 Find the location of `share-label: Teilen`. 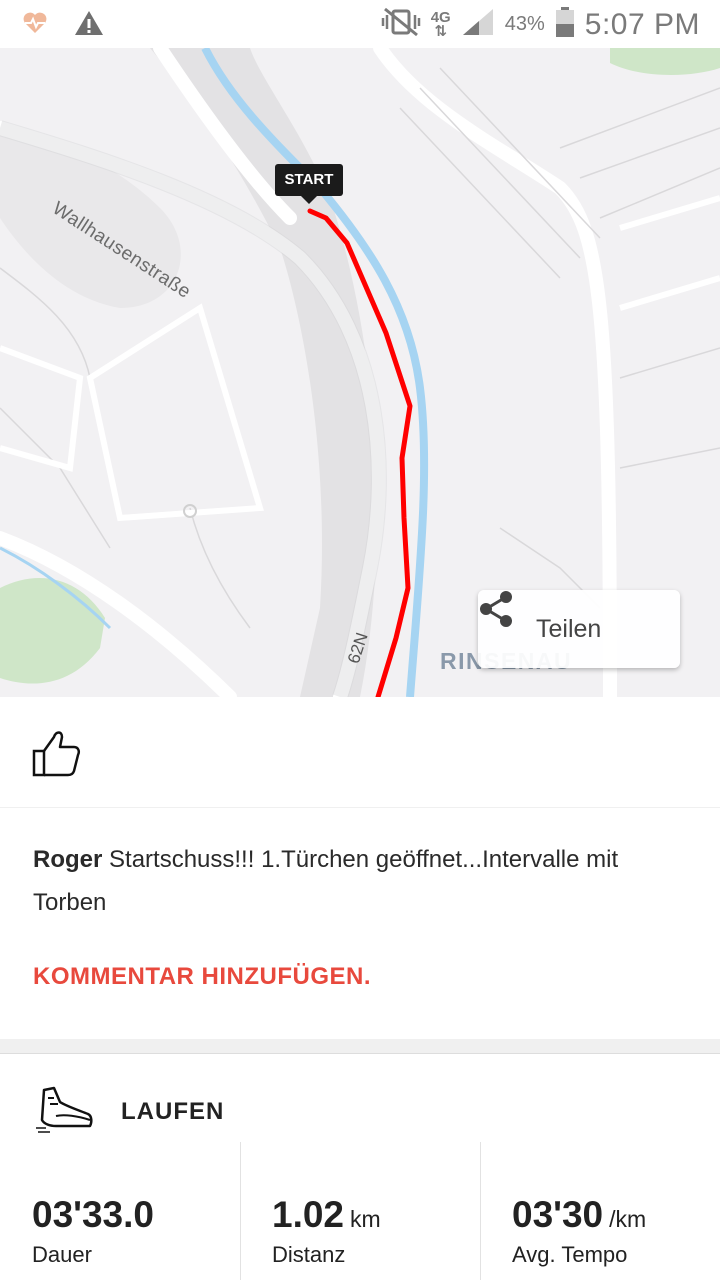

share-label: Teilen is located at coordinates (569, 628).